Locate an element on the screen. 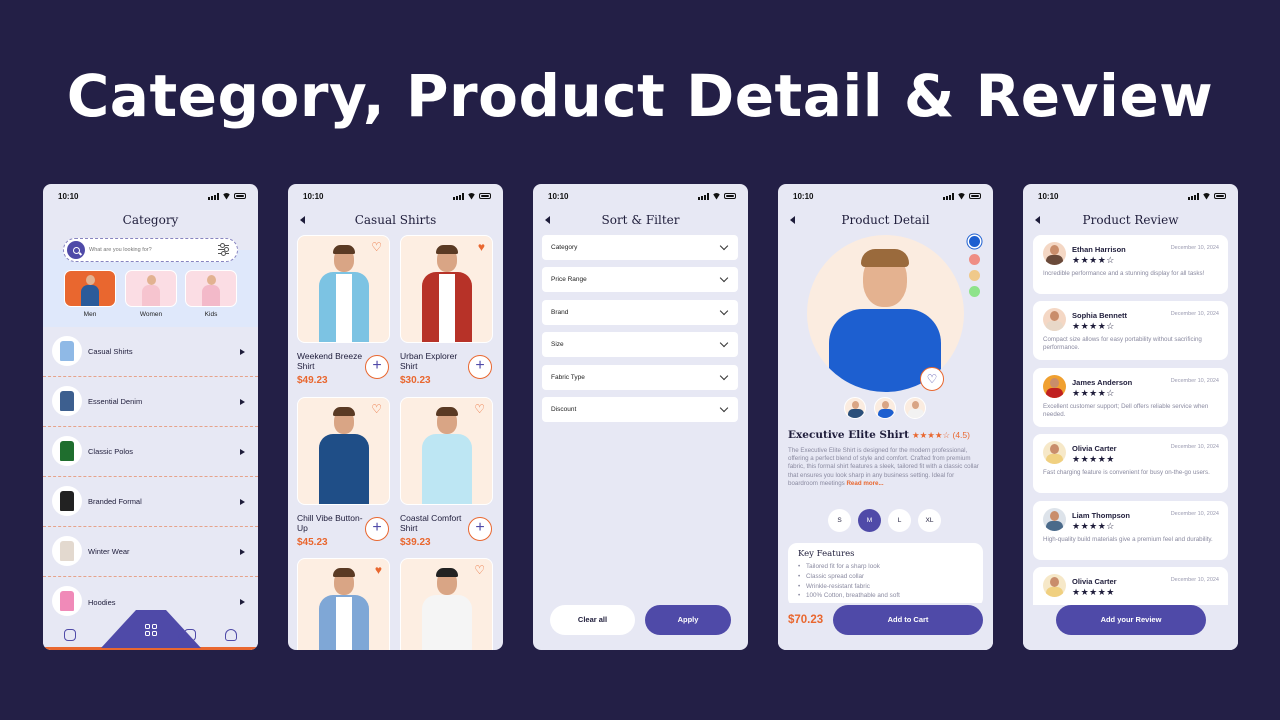 This screenshot has height=720, width=1280. suit-thumbnail is located at coordinates (67, 501).